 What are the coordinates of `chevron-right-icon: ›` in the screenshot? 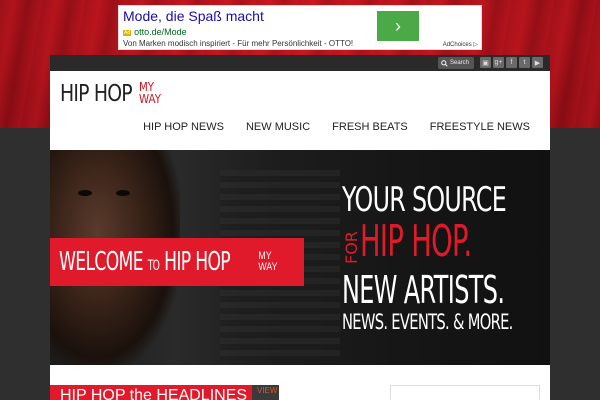 It's located at (398, 25).